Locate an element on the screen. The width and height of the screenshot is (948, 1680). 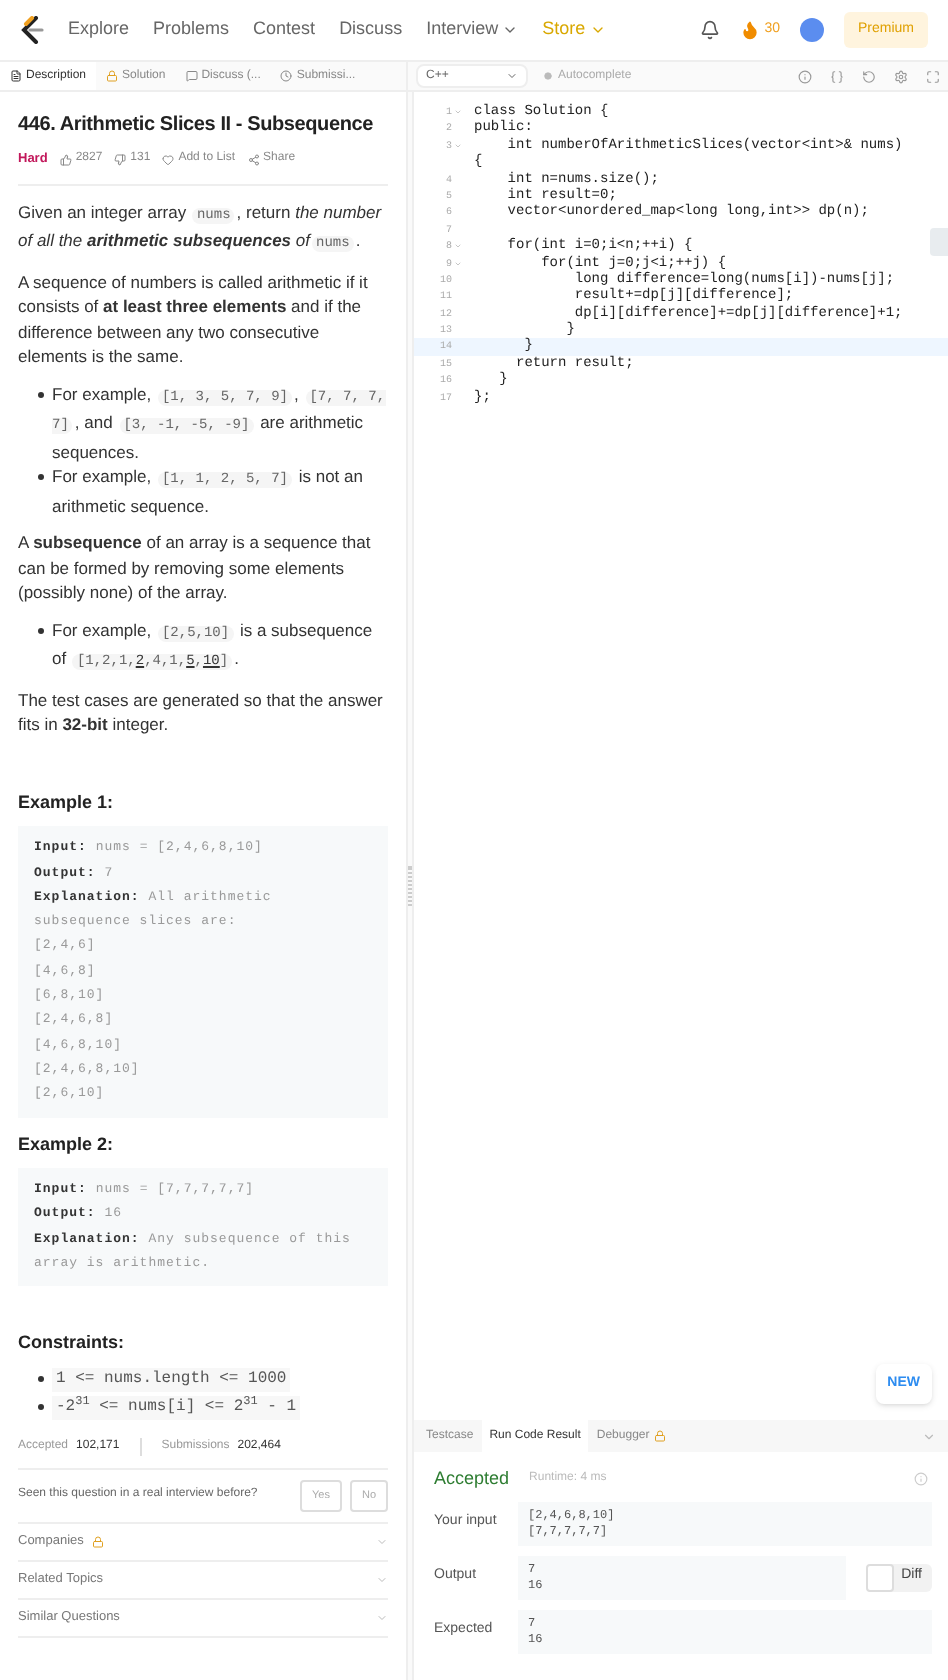
reset-icon is located at coordinates (869, 76).